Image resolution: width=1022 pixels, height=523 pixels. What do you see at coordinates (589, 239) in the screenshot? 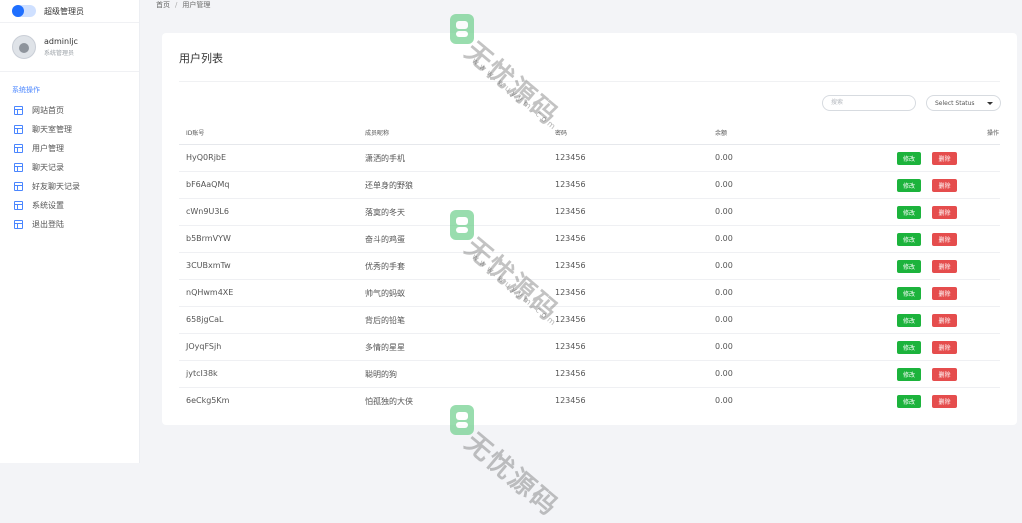
I see `table-row: b5BrmVYW 奋斗的鸡蛋 123456 0.00 修改 删除` at bounding box center [589, 239].